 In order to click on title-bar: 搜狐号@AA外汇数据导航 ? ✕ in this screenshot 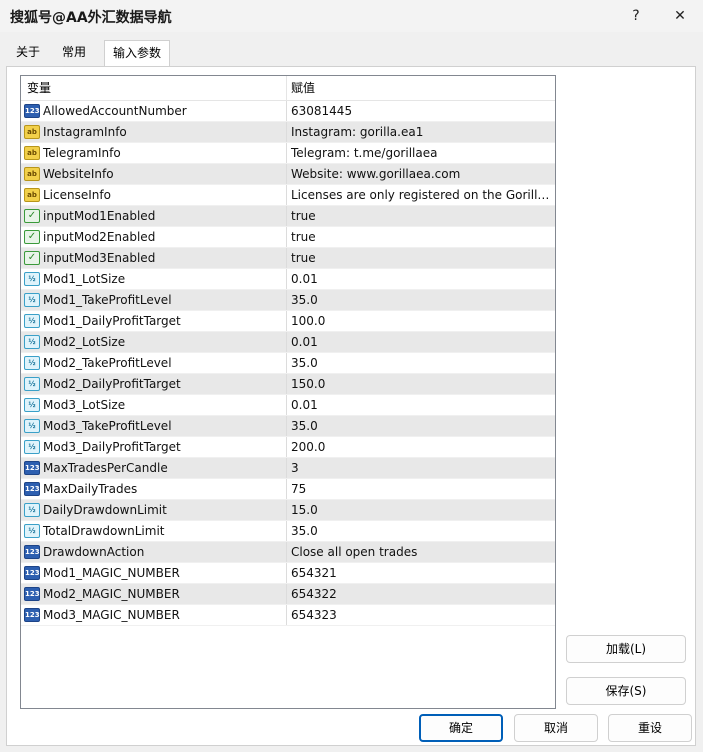, I will do `click(351, 16)`.